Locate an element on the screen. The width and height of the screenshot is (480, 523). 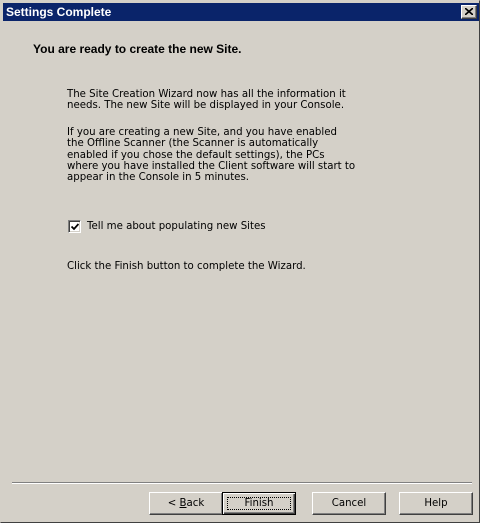
populate-sites-checkbox is located at coordinates (74, 226).